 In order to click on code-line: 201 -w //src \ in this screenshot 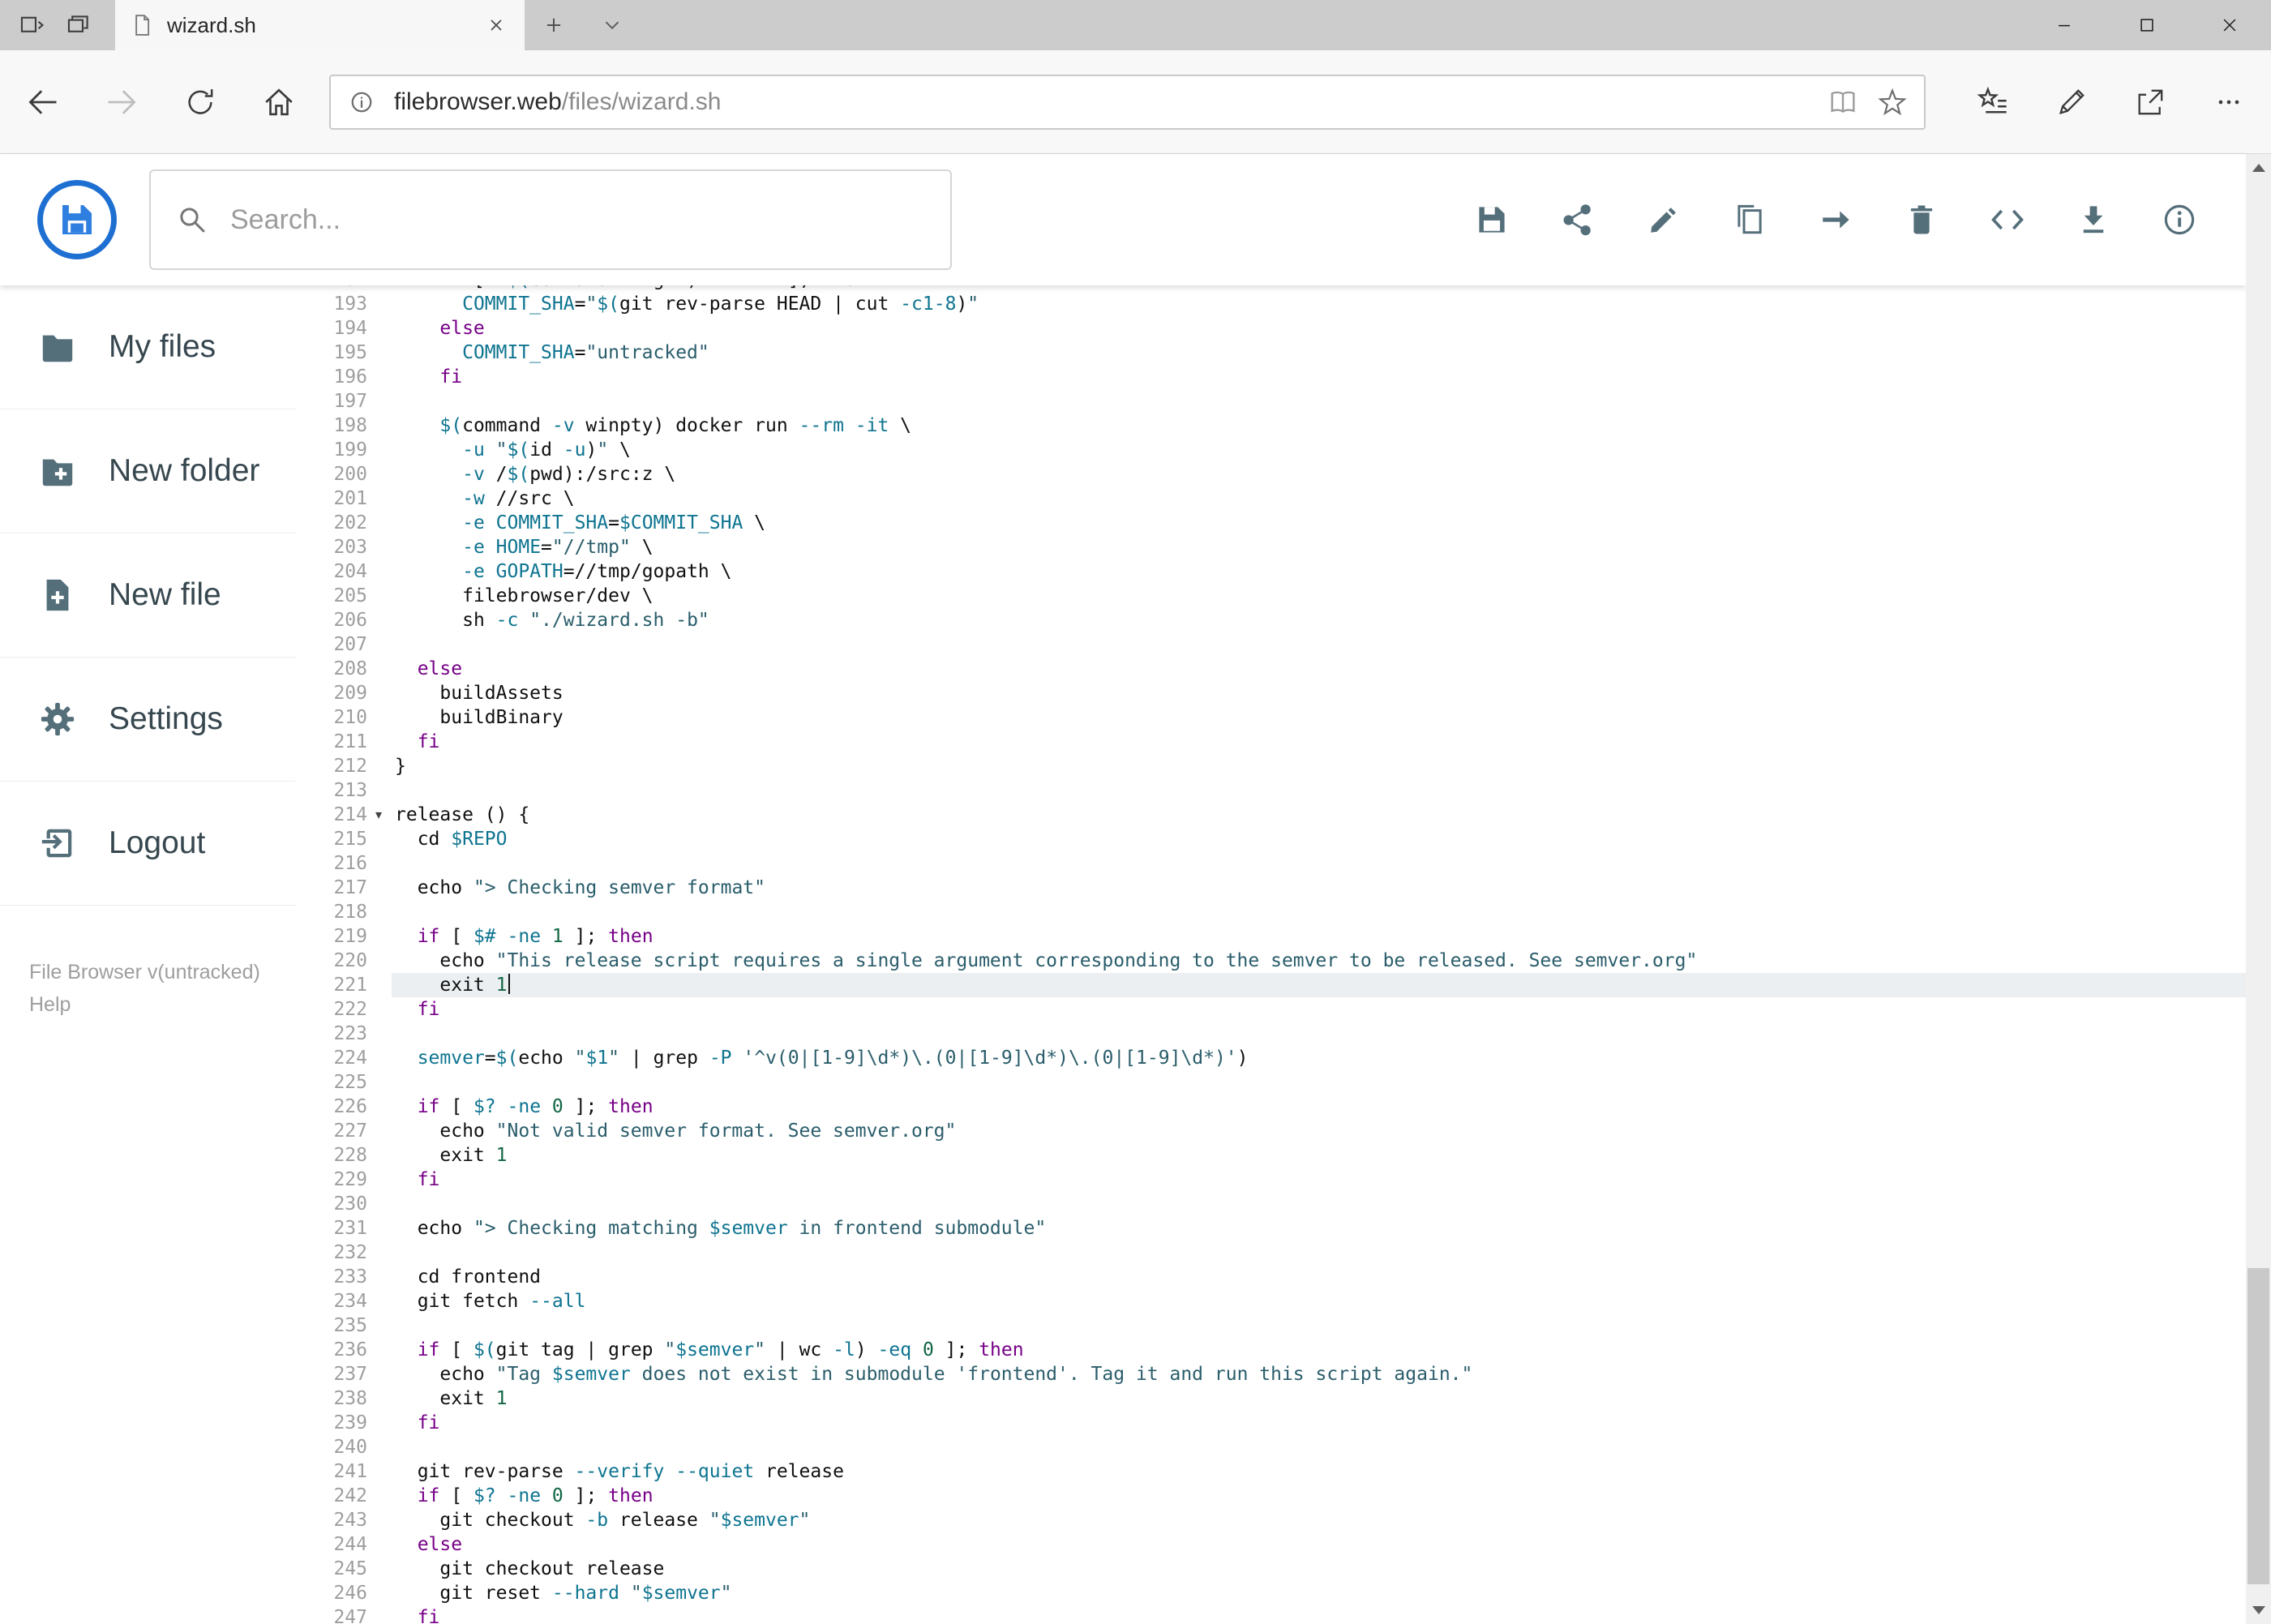, I will do `click(1271, 499)`.